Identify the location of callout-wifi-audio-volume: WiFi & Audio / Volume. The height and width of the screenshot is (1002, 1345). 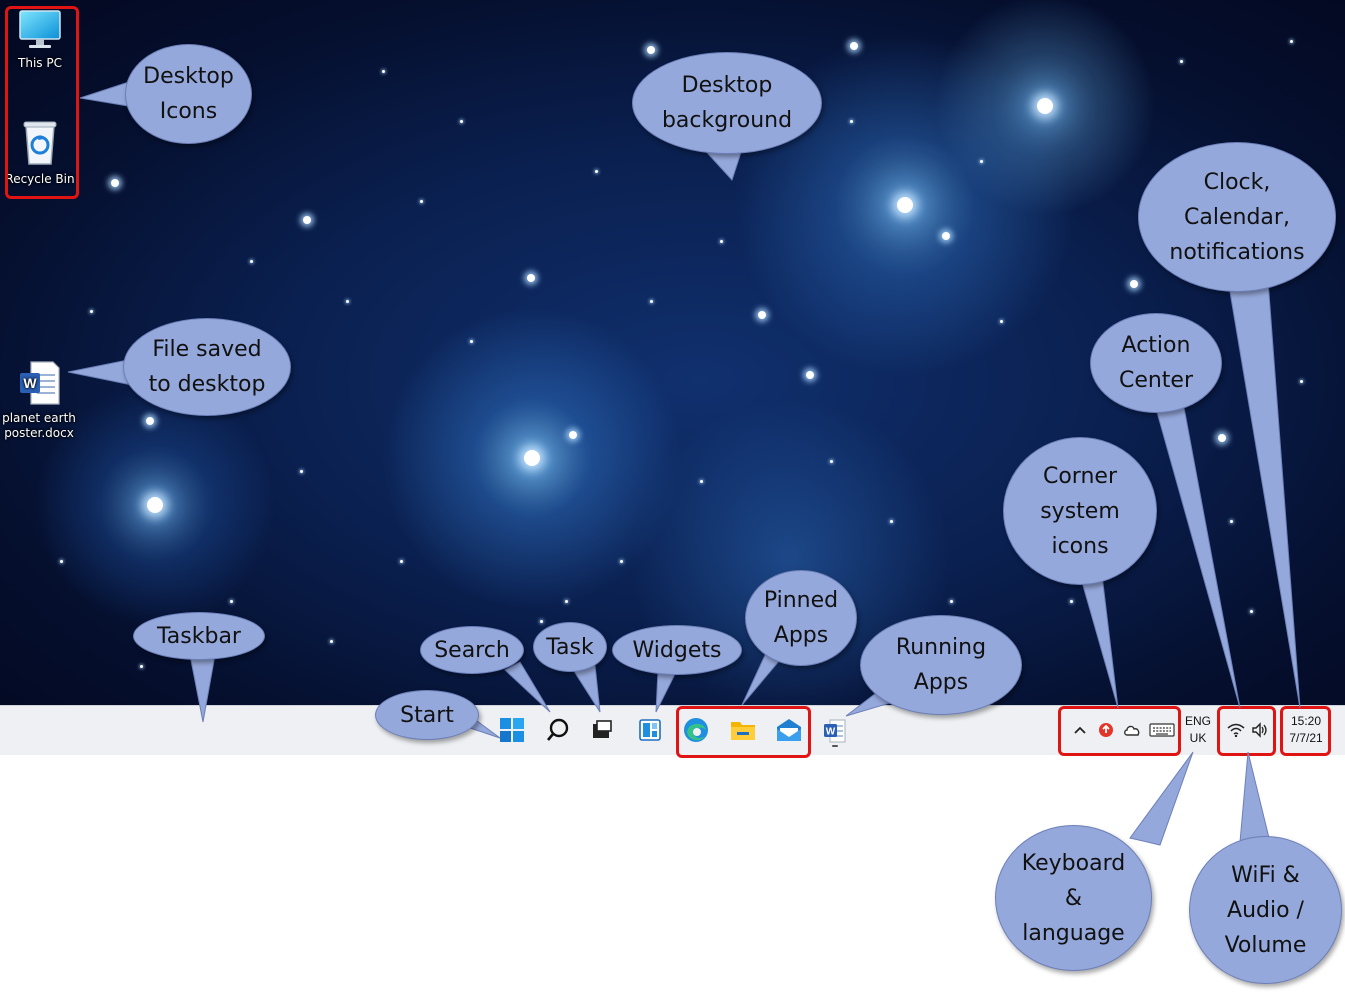
(1265, 910).